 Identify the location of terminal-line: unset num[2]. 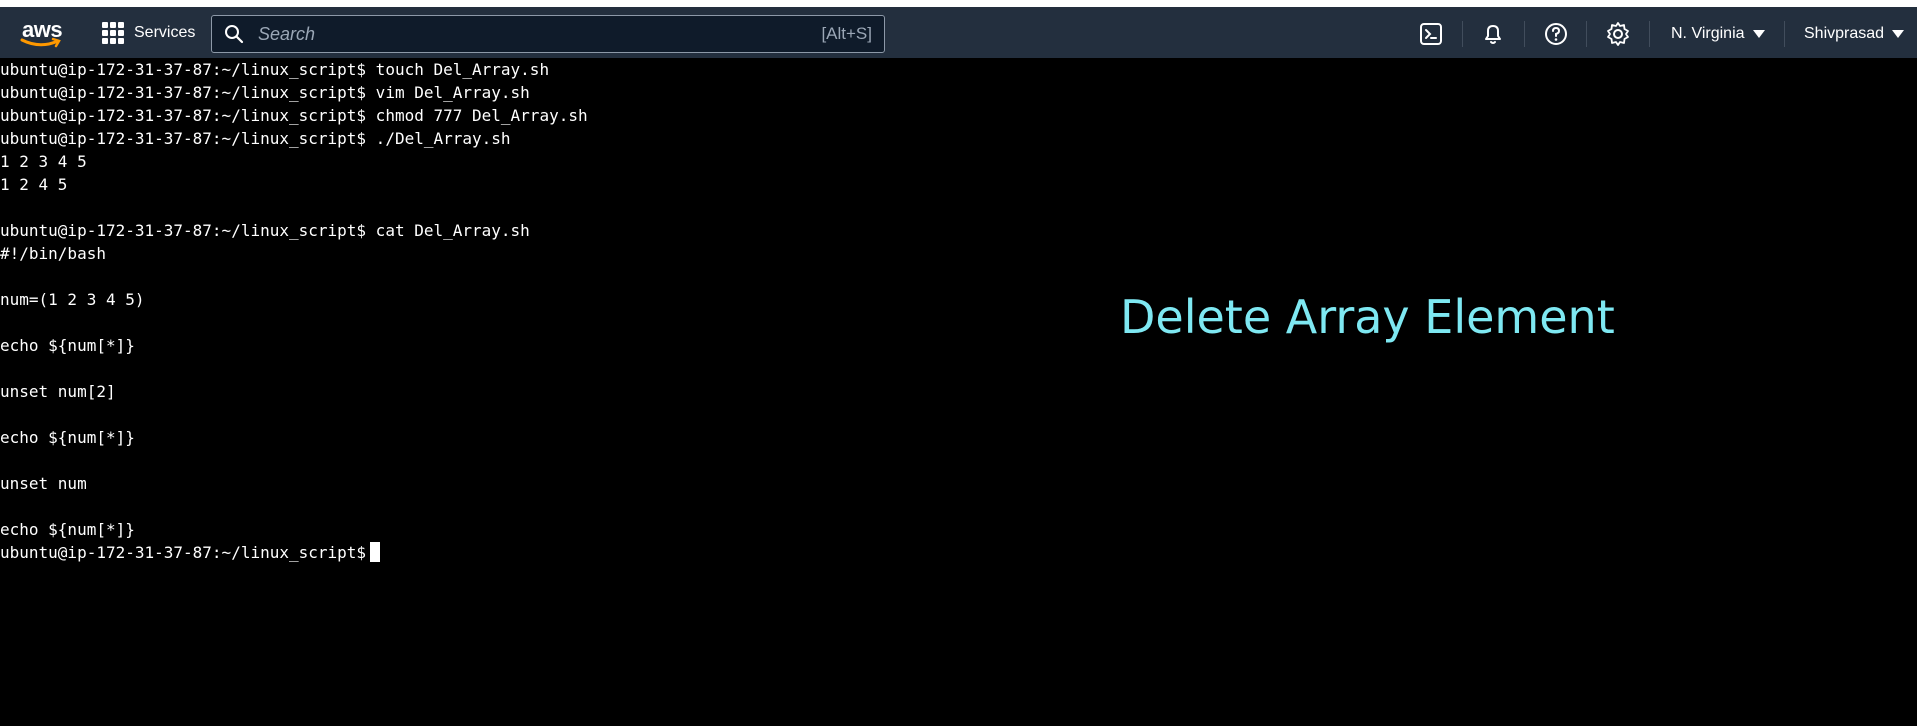
(58, 391).